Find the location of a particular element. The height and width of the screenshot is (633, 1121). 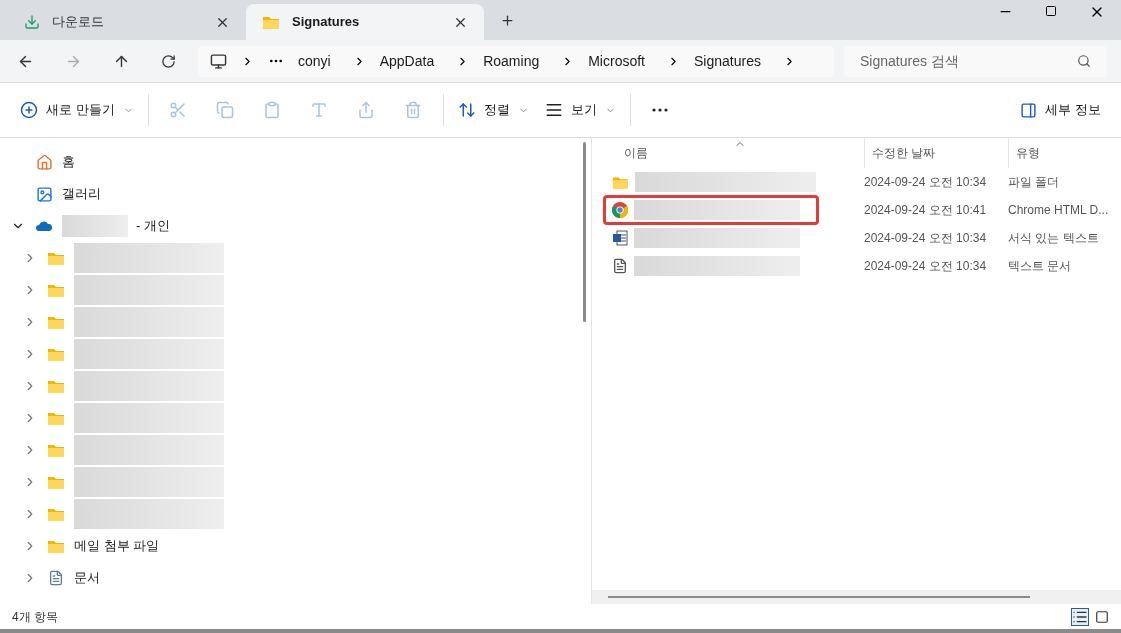

toolbar-button: 보기 is located at coordinates (580, 110).